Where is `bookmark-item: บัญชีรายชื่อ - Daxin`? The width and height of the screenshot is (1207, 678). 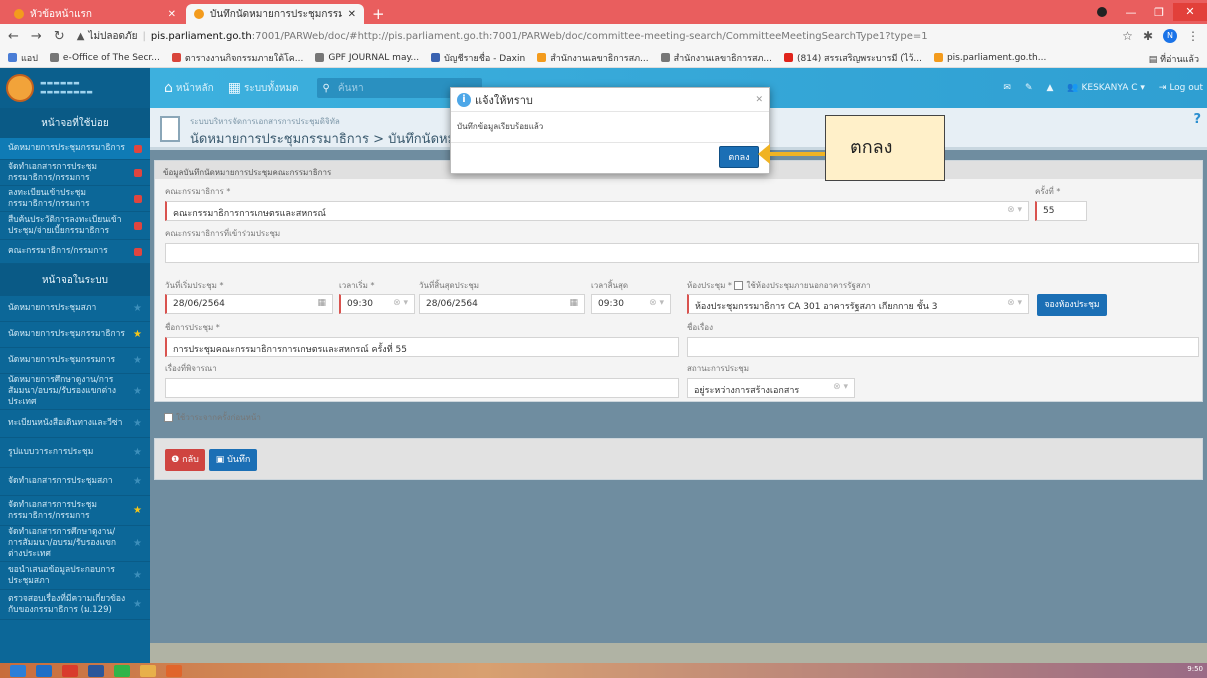 bookmark-item: บัญชีรายชื่อ - Daxin is located at coordinates (478, 58).